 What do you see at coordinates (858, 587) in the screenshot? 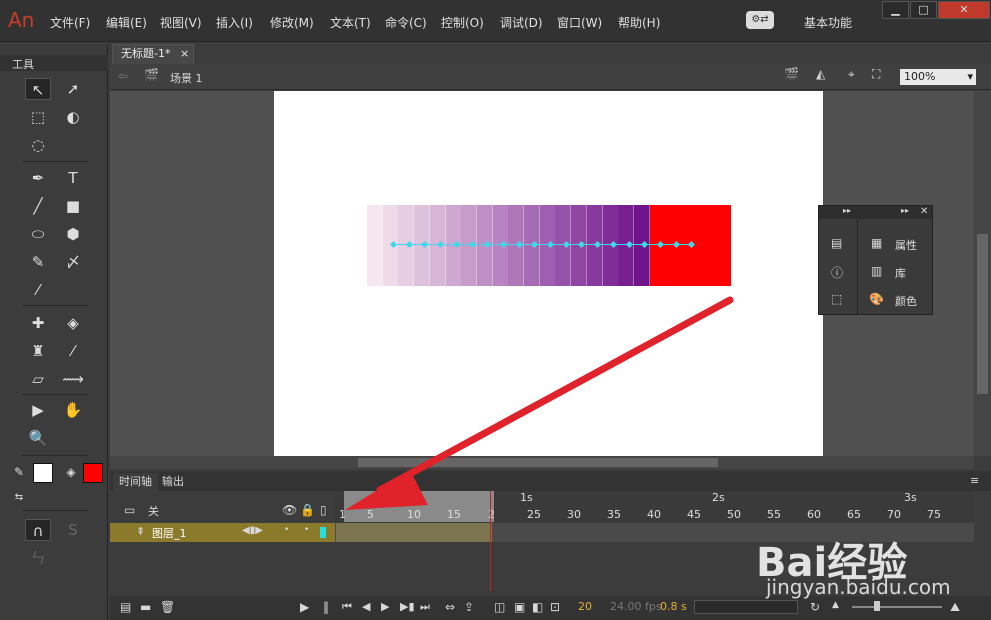
I see `baidu-watermark-url: jingyan.baidu.com` at bounding box center [858, 587].